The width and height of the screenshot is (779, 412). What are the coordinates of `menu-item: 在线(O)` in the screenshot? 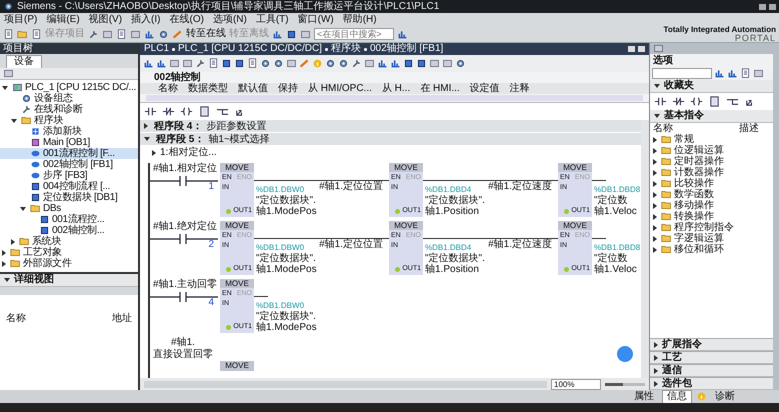 It's located at (186, 20).